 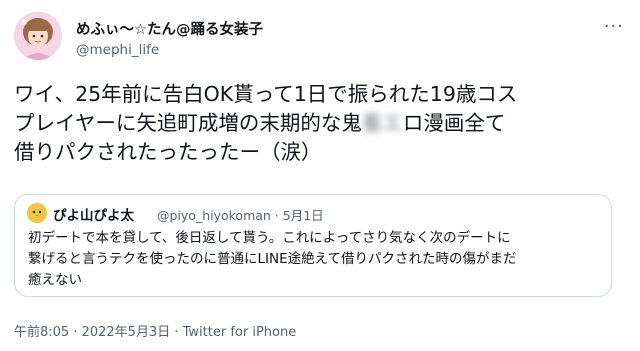 I want to click on tweet-text-line-2: プレイヤーに矢追町成増の末期的な鬼畜エロ漫画全て, so click(x=259, y=123).